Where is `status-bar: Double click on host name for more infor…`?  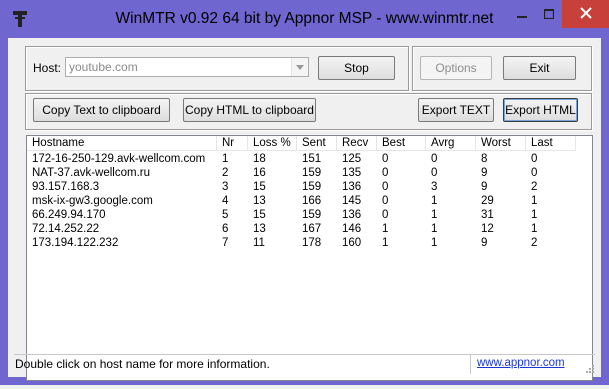 status-bar: Double click on host name for more infor… is located at coordinates (304, 364).